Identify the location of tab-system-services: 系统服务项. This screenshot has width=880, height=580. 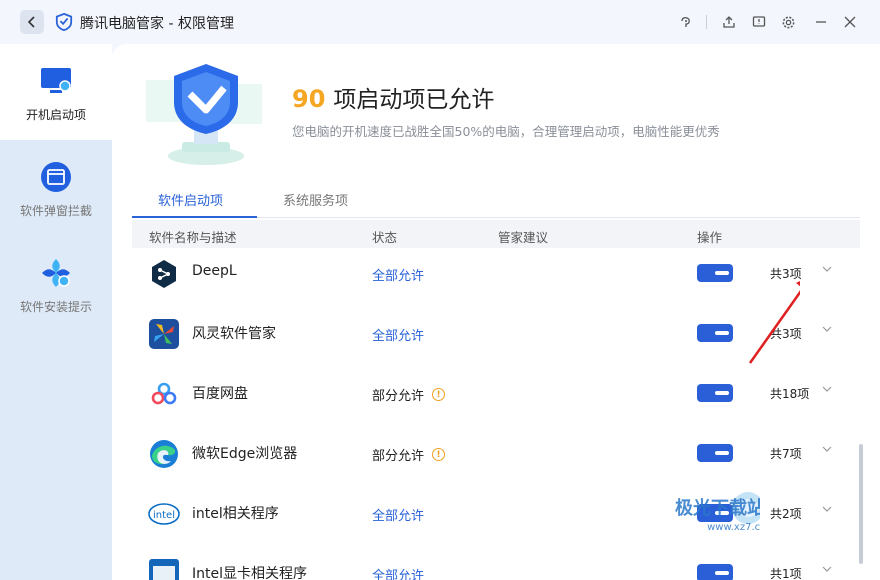
(315, 199).